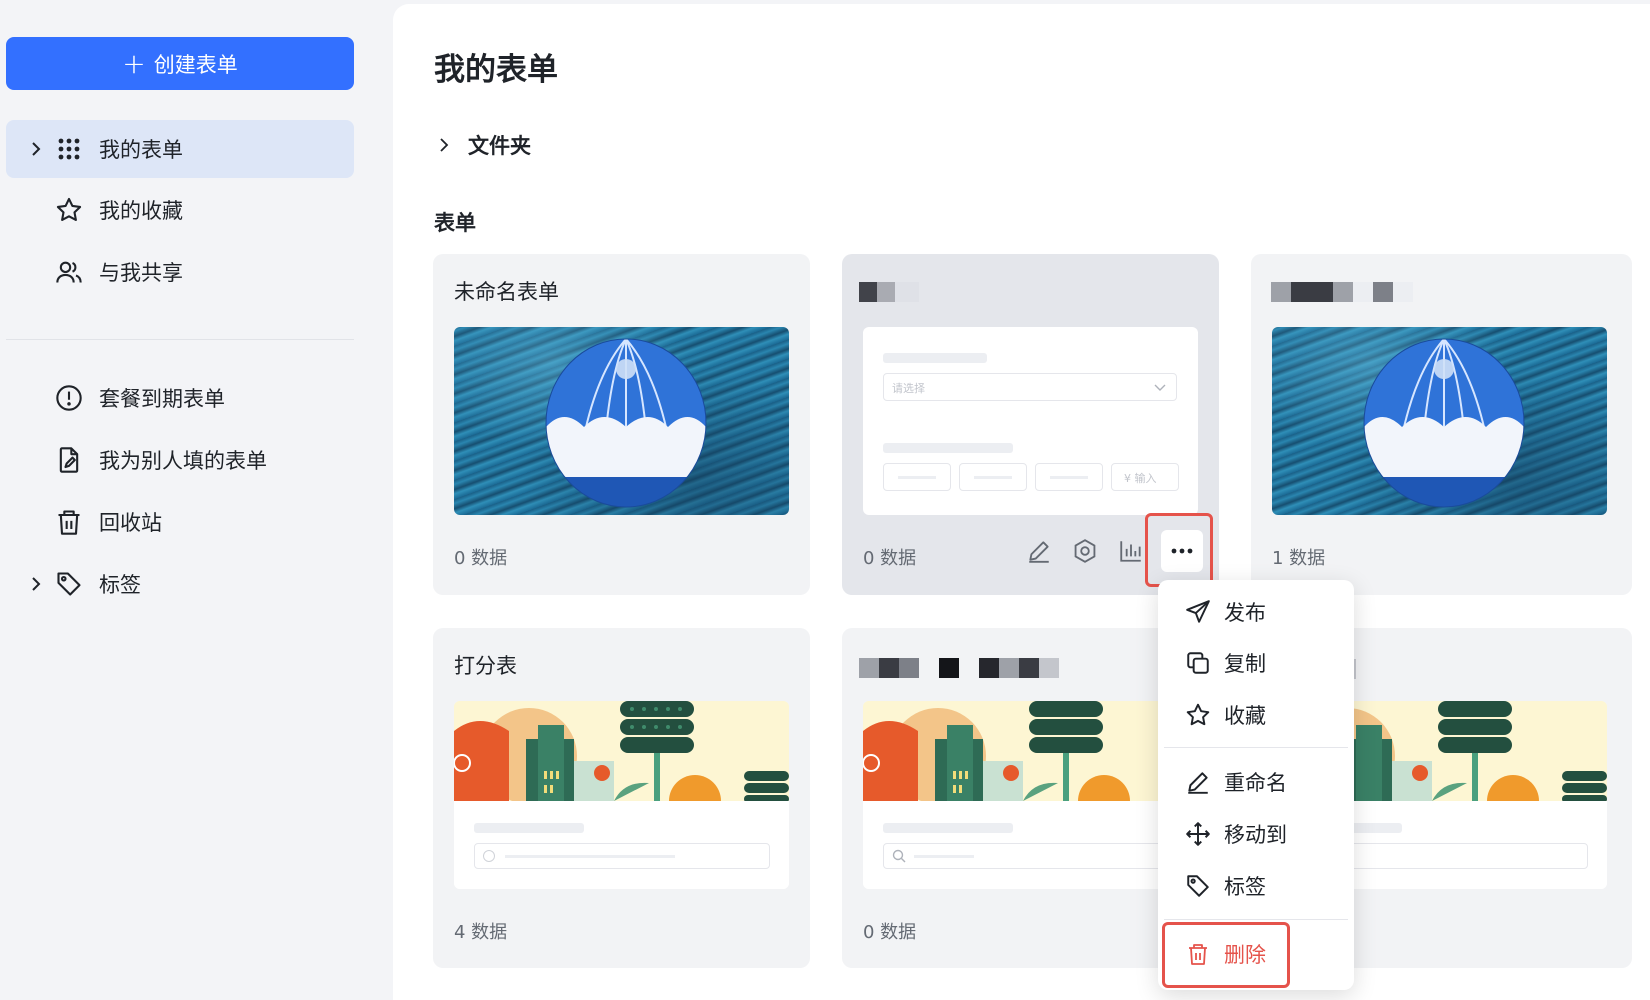 The height and width of the screenshot is (1000, 1650). I want to click on sidebar-item-label: 我的收藏, so click(141, 211).